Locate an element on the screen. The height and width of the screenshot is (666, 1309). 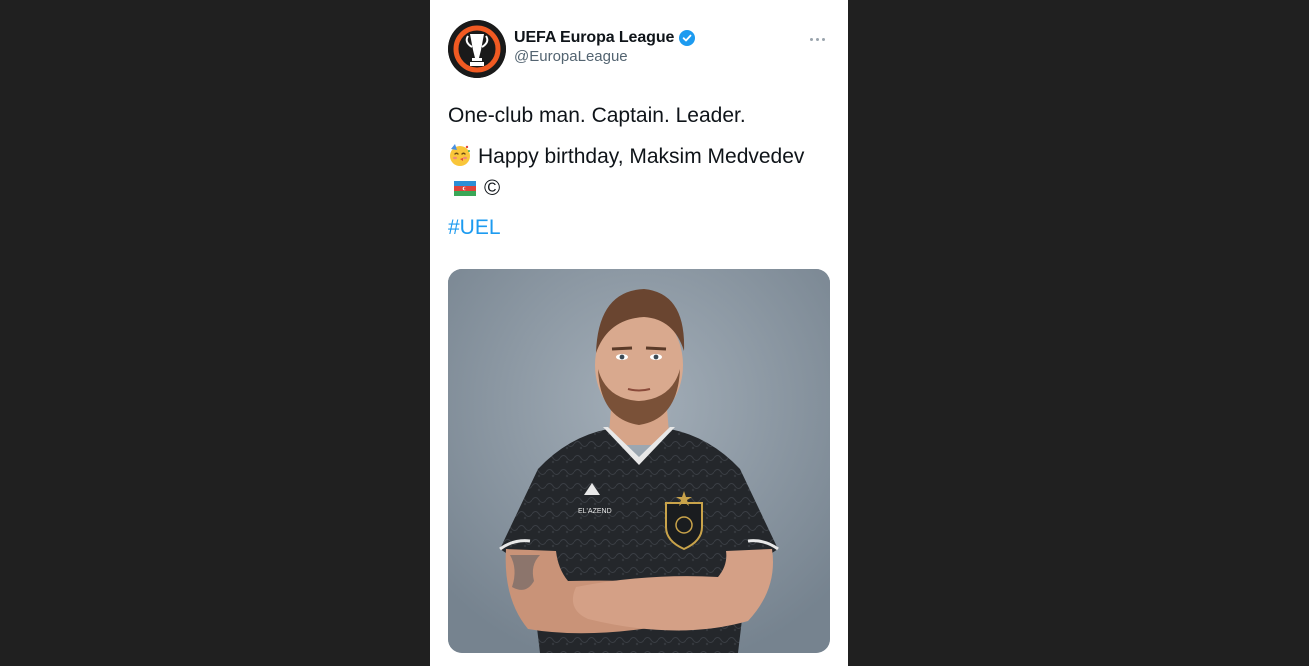
avatar is located at coordinates (477, 49).